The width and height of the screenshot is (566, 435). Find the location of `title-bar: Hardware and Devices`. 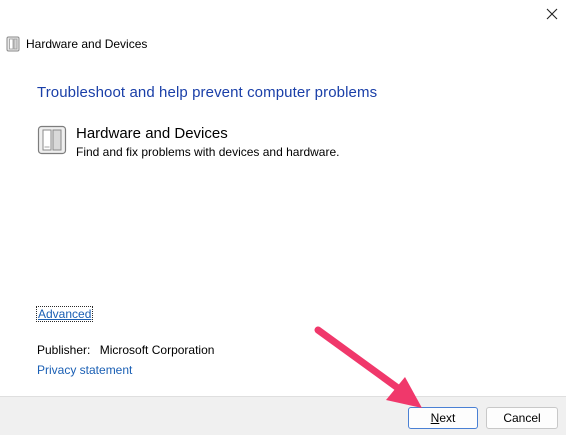

title-bar: Hardware and Devices is located at coordinates (76, 44).